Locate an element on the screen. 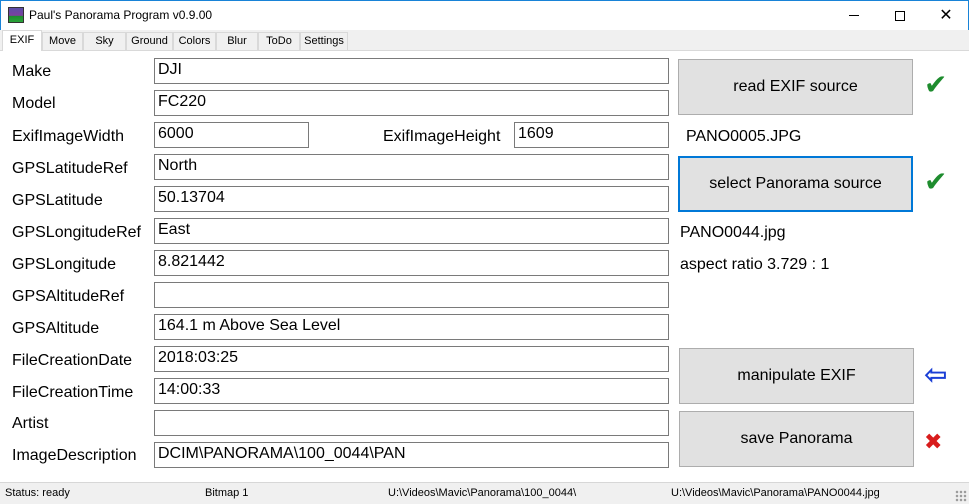 Image resolution: width=969 pixels, height=504 pixels. arrow-left-icon: ⇦ is located at coordinates (936, 374).